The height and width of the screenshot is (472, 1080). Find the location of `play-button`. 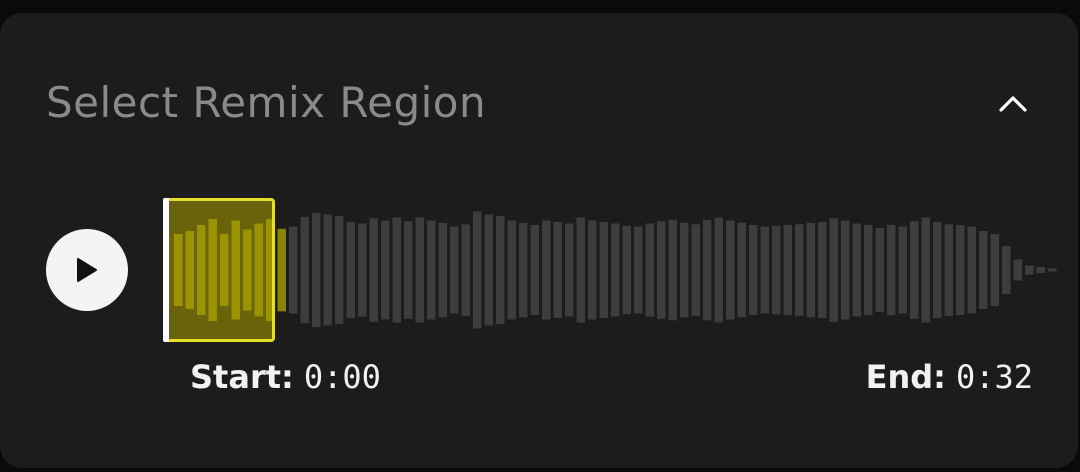

play-button is located at coordinates (87, 270).